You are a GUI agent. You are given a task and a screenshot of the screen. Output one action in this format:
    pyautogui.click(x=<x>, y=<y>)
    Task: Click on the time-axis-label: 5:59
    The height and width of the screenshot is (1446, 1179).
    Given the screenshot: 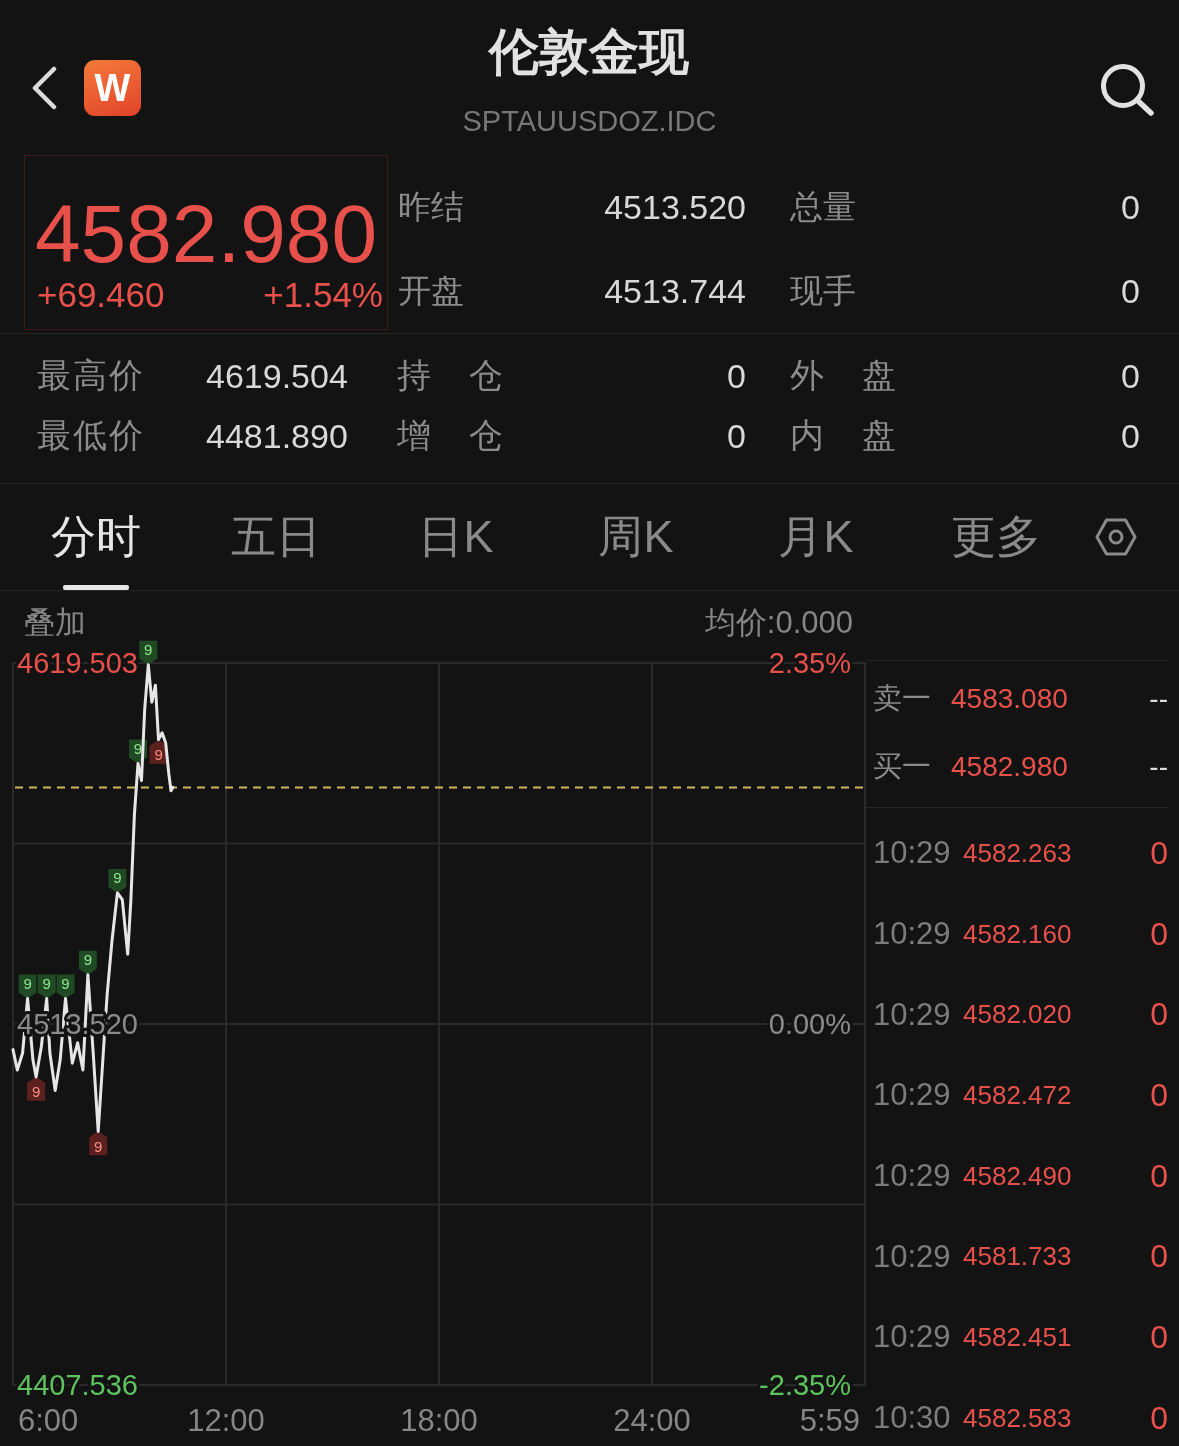 What is the action you would take?
    pyautogui.click(x=829, y=1420)
    